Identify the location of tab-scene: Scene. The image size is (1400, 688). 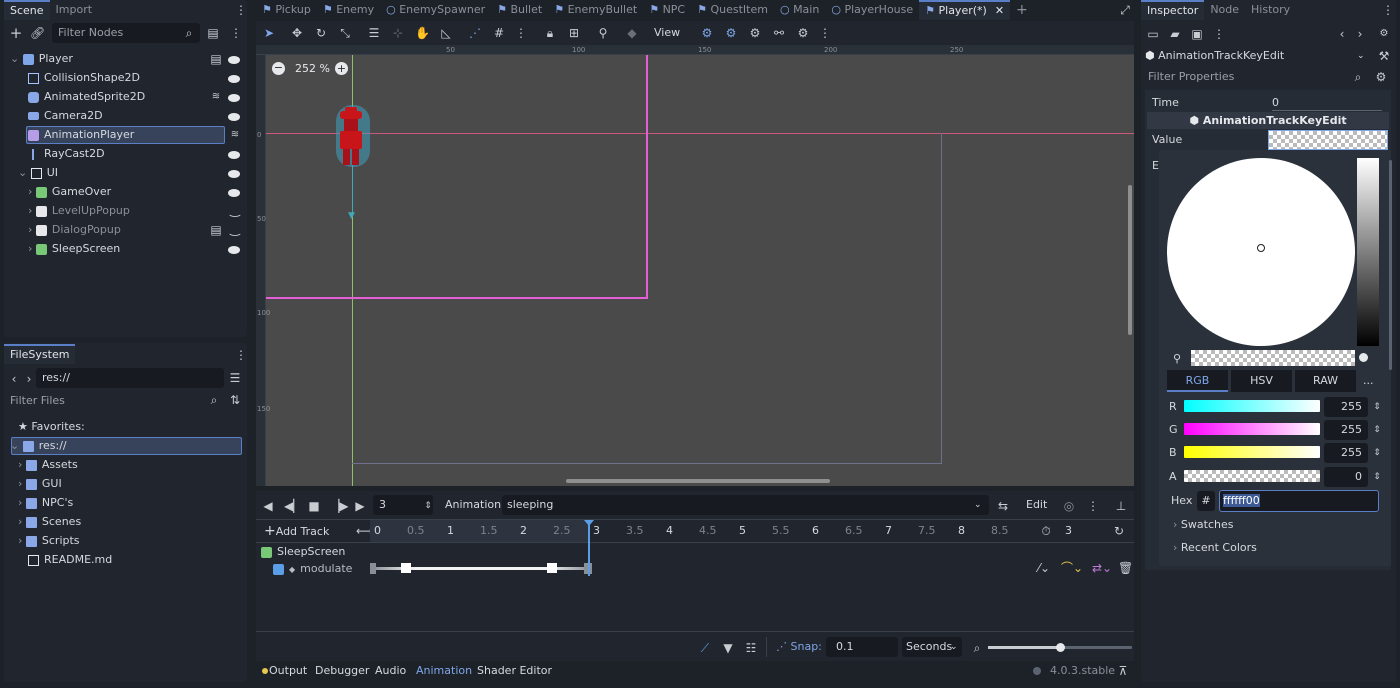
(27, 10).